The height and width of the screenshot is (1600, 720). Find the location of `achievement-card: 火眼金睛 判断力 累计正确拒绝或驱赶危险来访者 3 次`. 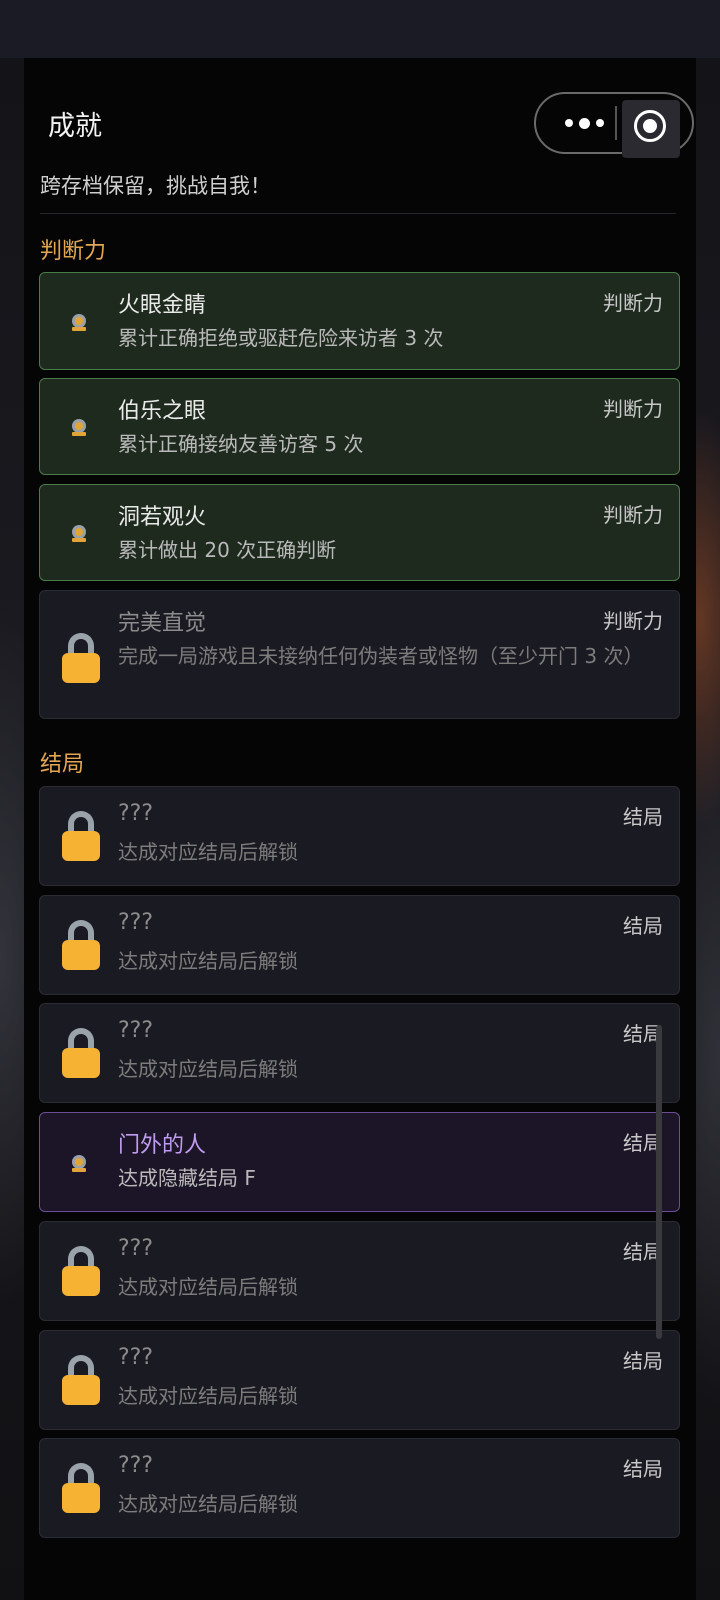

achievement-card: 火眼金睛 判断力 累计正确拒绝或驱赶危险来访者 3 次 is located at coordinates (359, 321).